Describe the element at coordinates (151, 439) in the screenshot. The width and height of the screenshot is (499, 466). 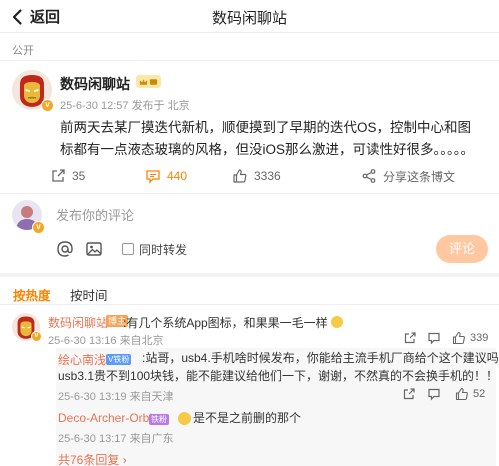
I see `reply-location: 来自广东` at that location.